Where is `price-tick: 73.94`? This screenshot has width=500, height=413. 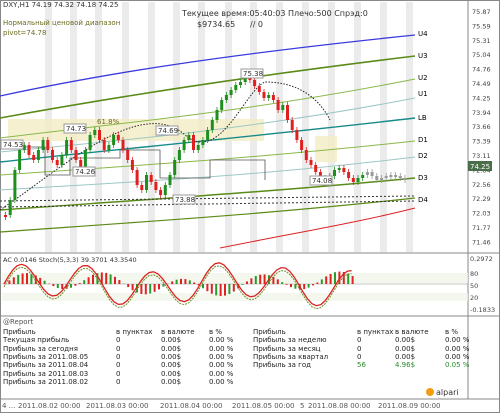
price-tick: 73.94 is located at coordinates (481, 113).